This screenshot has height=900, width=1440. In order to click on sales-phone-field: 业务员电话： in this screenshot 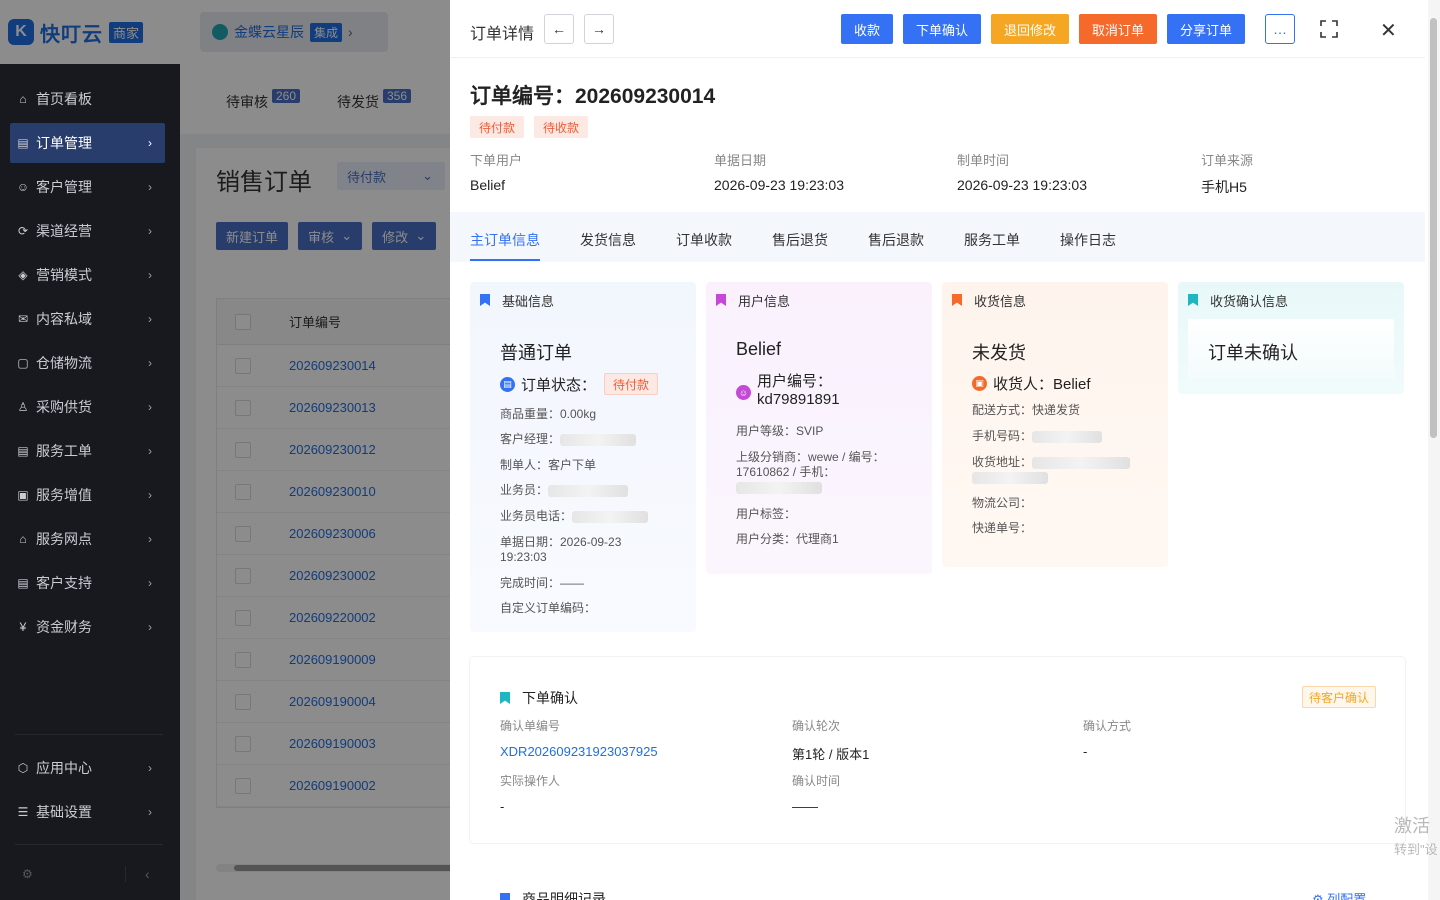, I will do `click(574, 516)`.